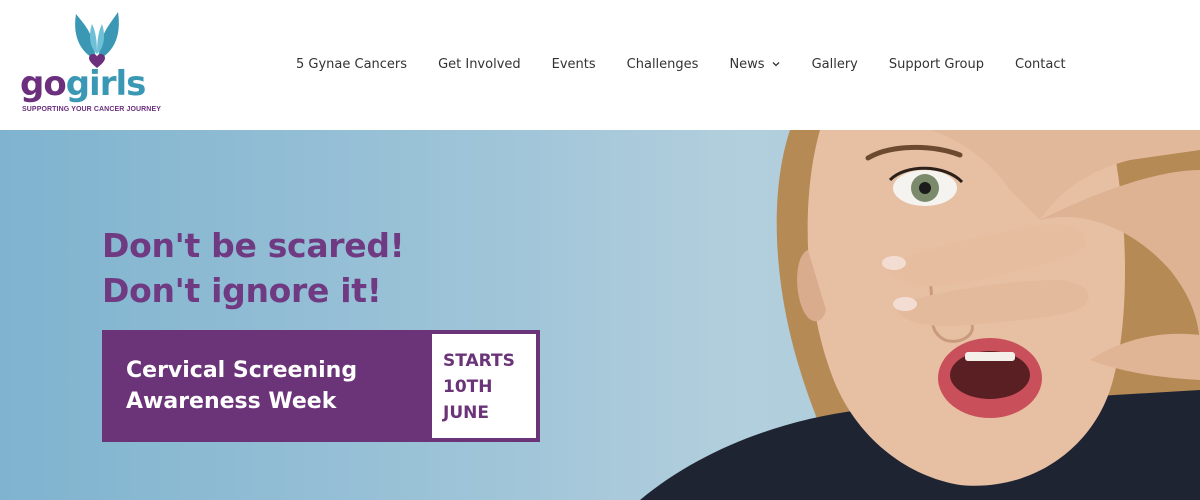 The image size is (1200, 500). What do you see at coordinates (92, 109) in the screenshot?
I see `logo-tagline: SUPPORTING YOUR CANCER JOURNEY` at bounding box center [92, 109].